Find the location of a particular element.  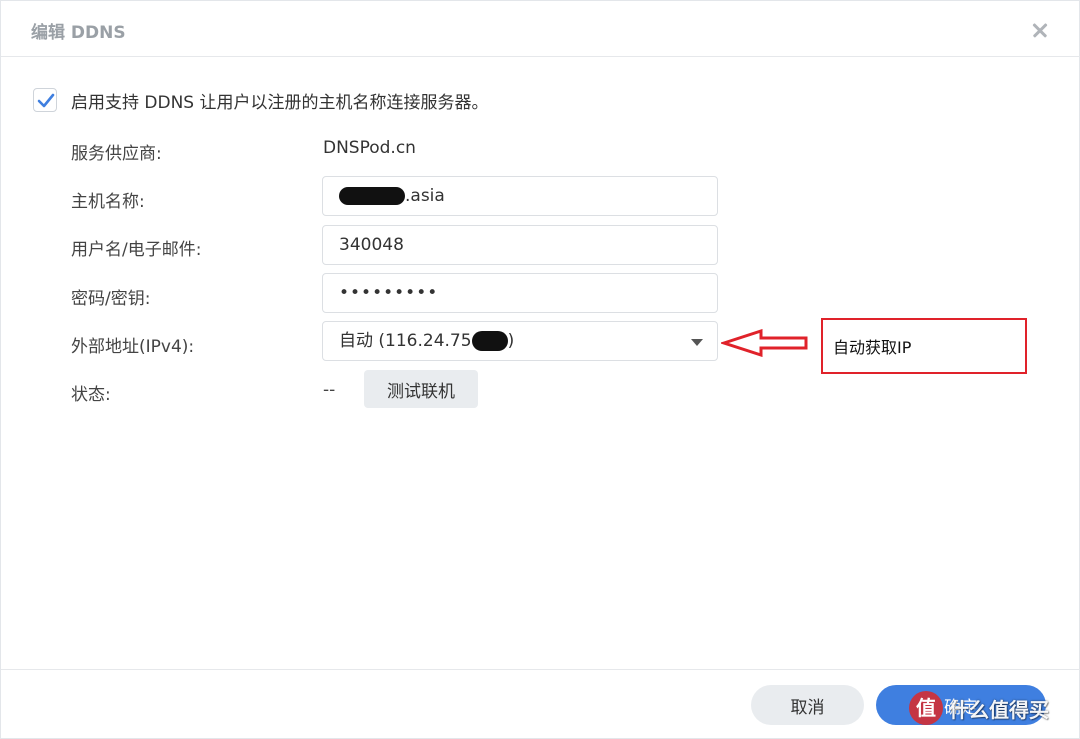

watermark: 值 什么值得买 is located at coordinates (979, 708).